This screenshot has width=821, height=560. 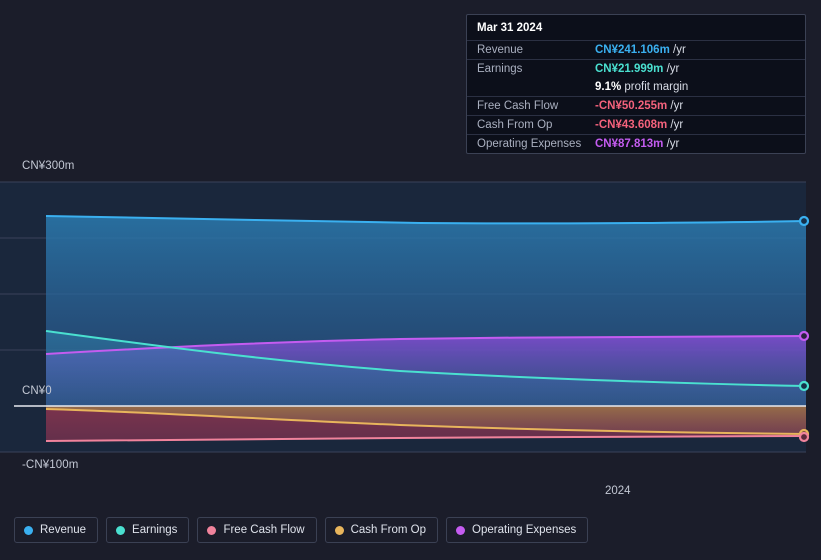 I want to click on tooltip-date: Mar 31 2024, so click(x=510, y=28).